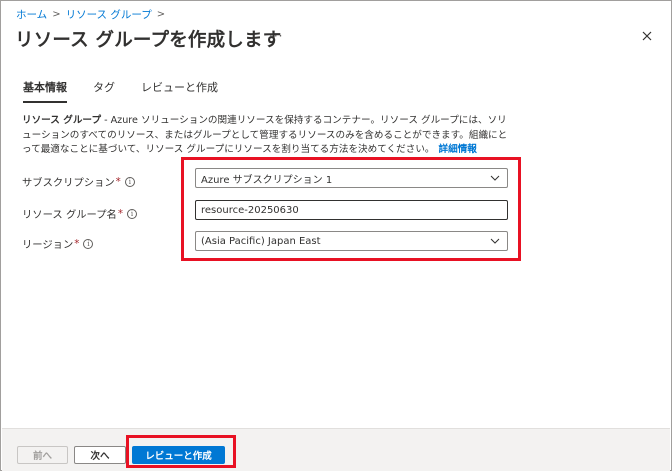  I want to click on tab-review-create: レビューと作成, so click(179, 91).